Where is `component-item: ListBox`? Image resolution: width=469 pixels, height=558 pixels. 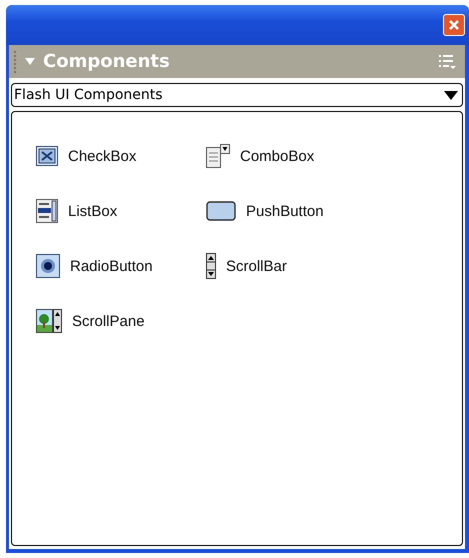 component-item: ListBox is located at coordinates (121, 211).